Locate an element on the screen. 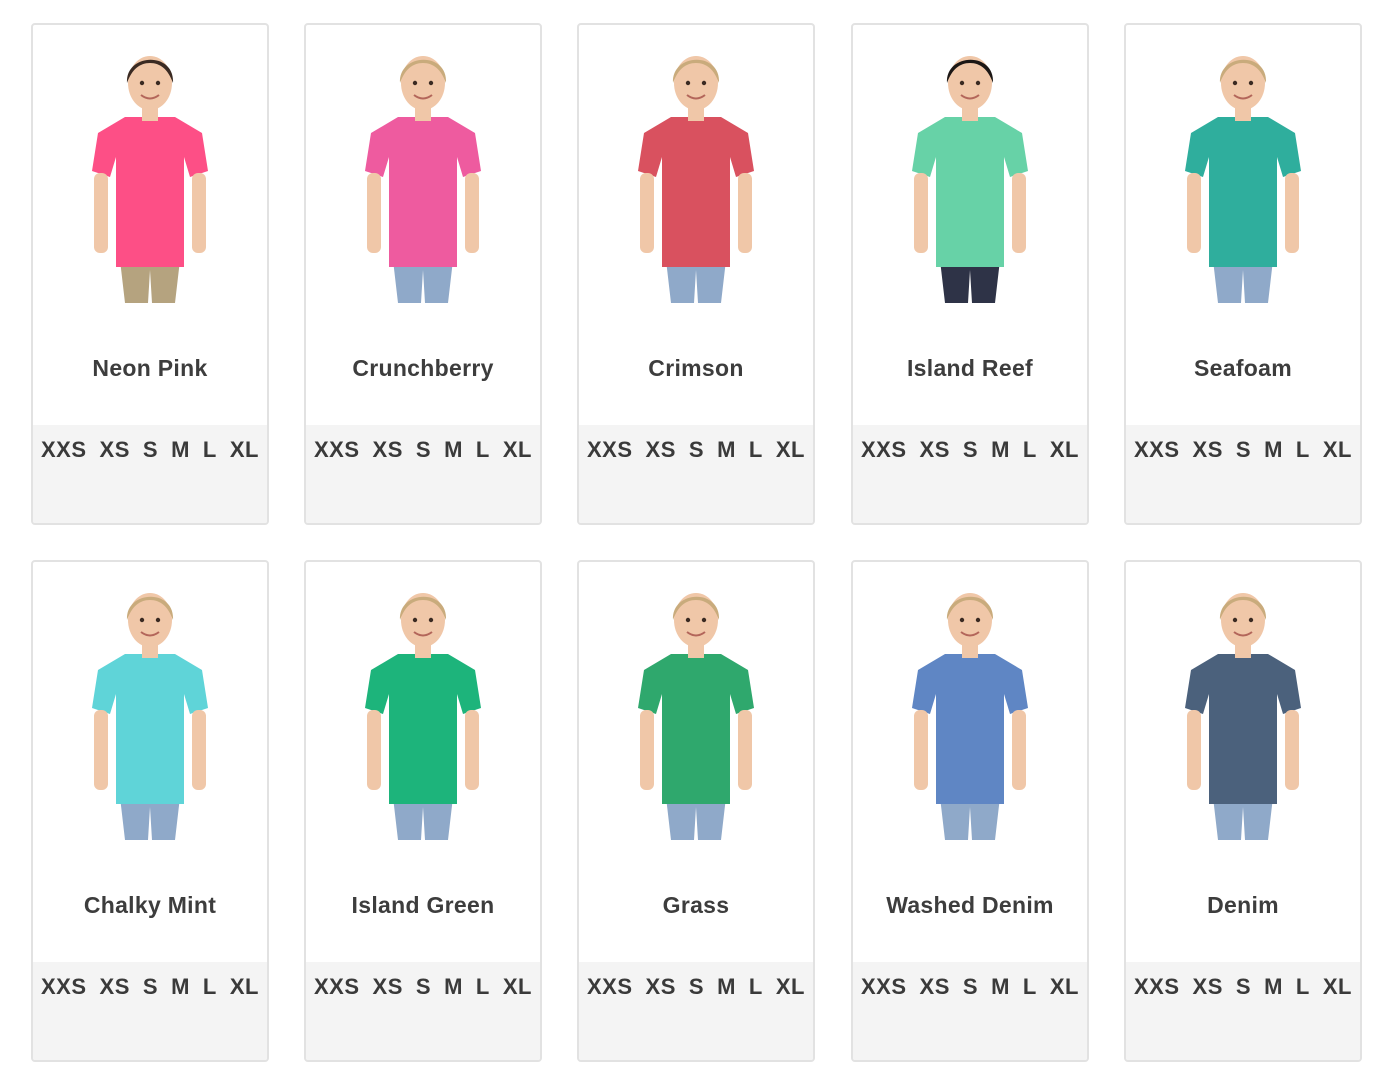  product-card: Crunchberry XXS XS S M L XL is located at coordinates (423, 274).